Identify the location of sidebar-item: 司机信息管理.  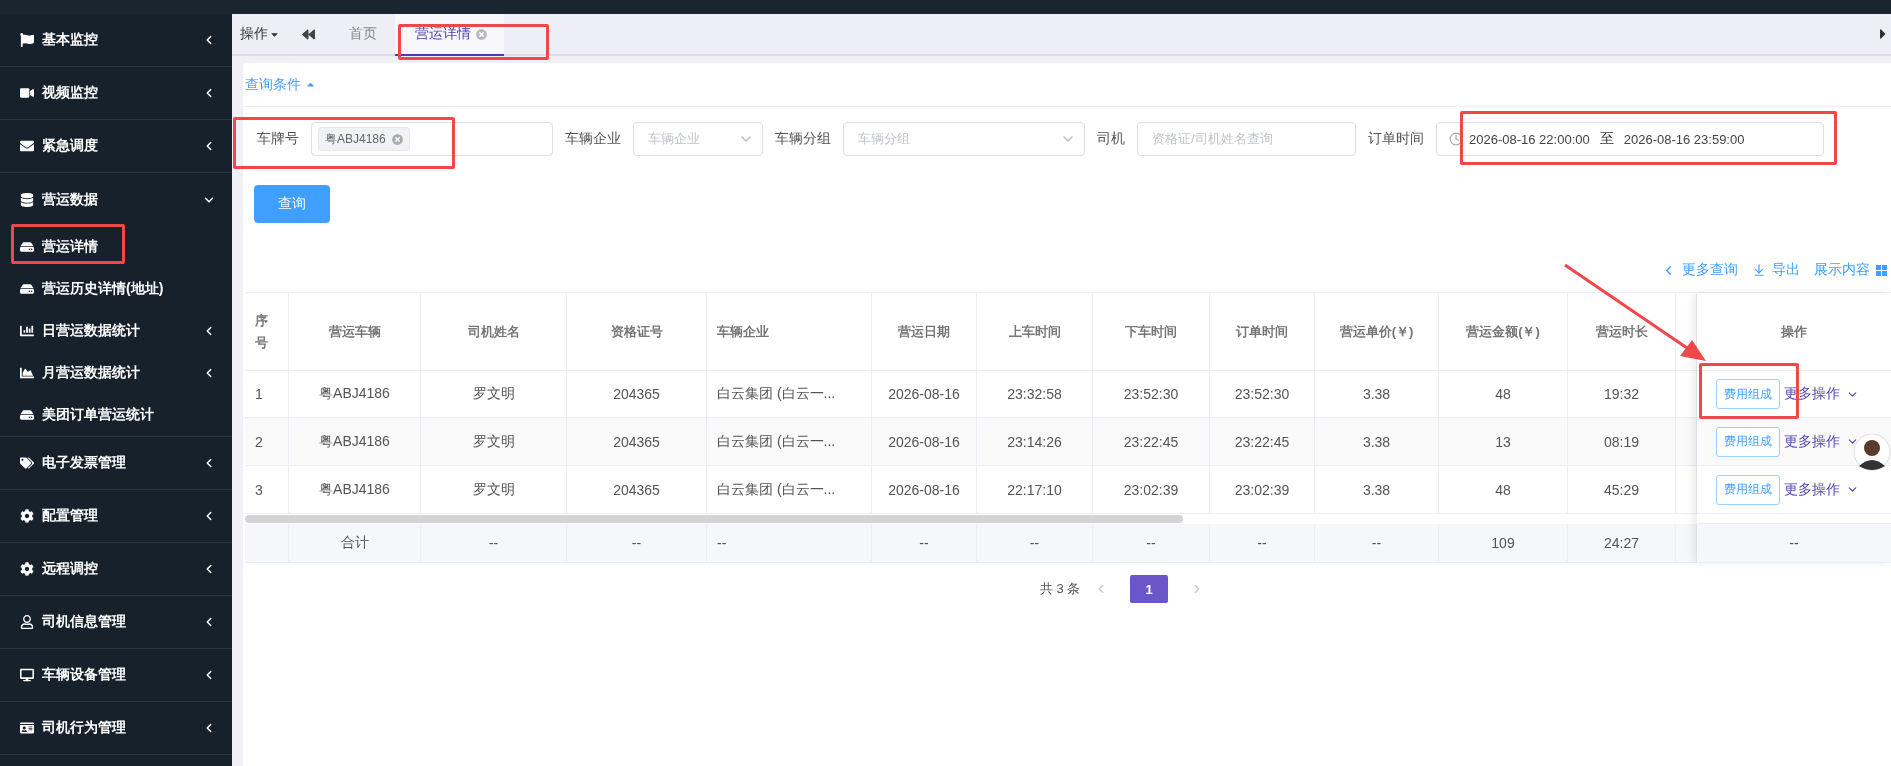
(116, 622).